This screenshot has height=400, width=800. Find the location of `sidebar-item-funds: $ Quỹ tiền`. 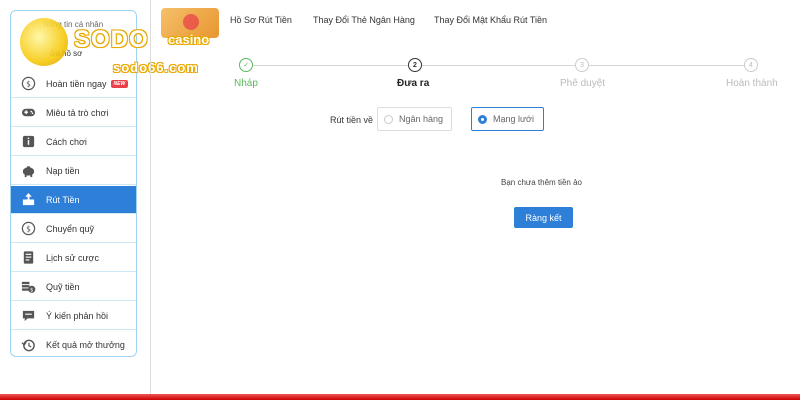

sidebar-item-funds: $ Quỹ tiền is located at coordinates (73, 287).